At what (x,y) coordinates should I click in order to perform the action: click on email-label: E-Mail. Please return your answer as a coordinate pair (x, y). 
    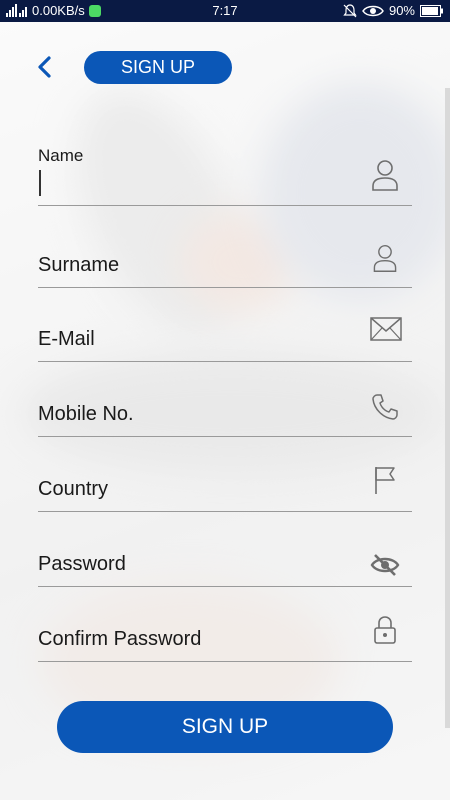
    Looking at the image, I should click on (66, 339).